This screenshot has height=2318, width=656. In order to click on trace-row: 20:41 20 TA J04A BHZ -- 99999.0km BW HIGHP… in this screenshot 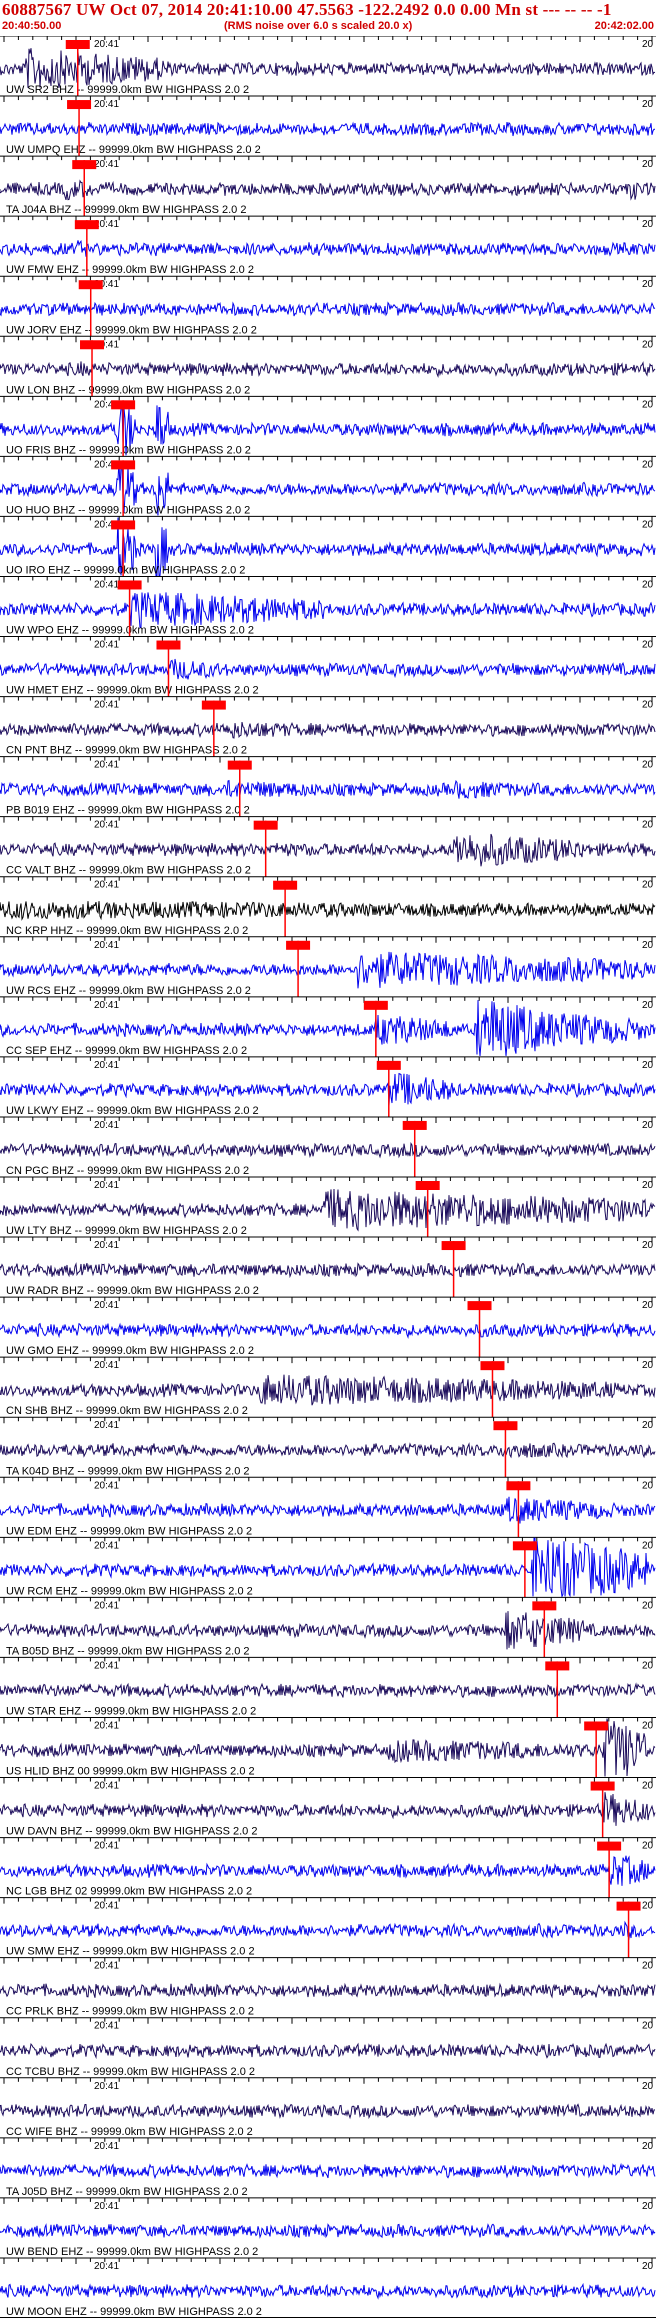, I will do `click(328, 186)`.